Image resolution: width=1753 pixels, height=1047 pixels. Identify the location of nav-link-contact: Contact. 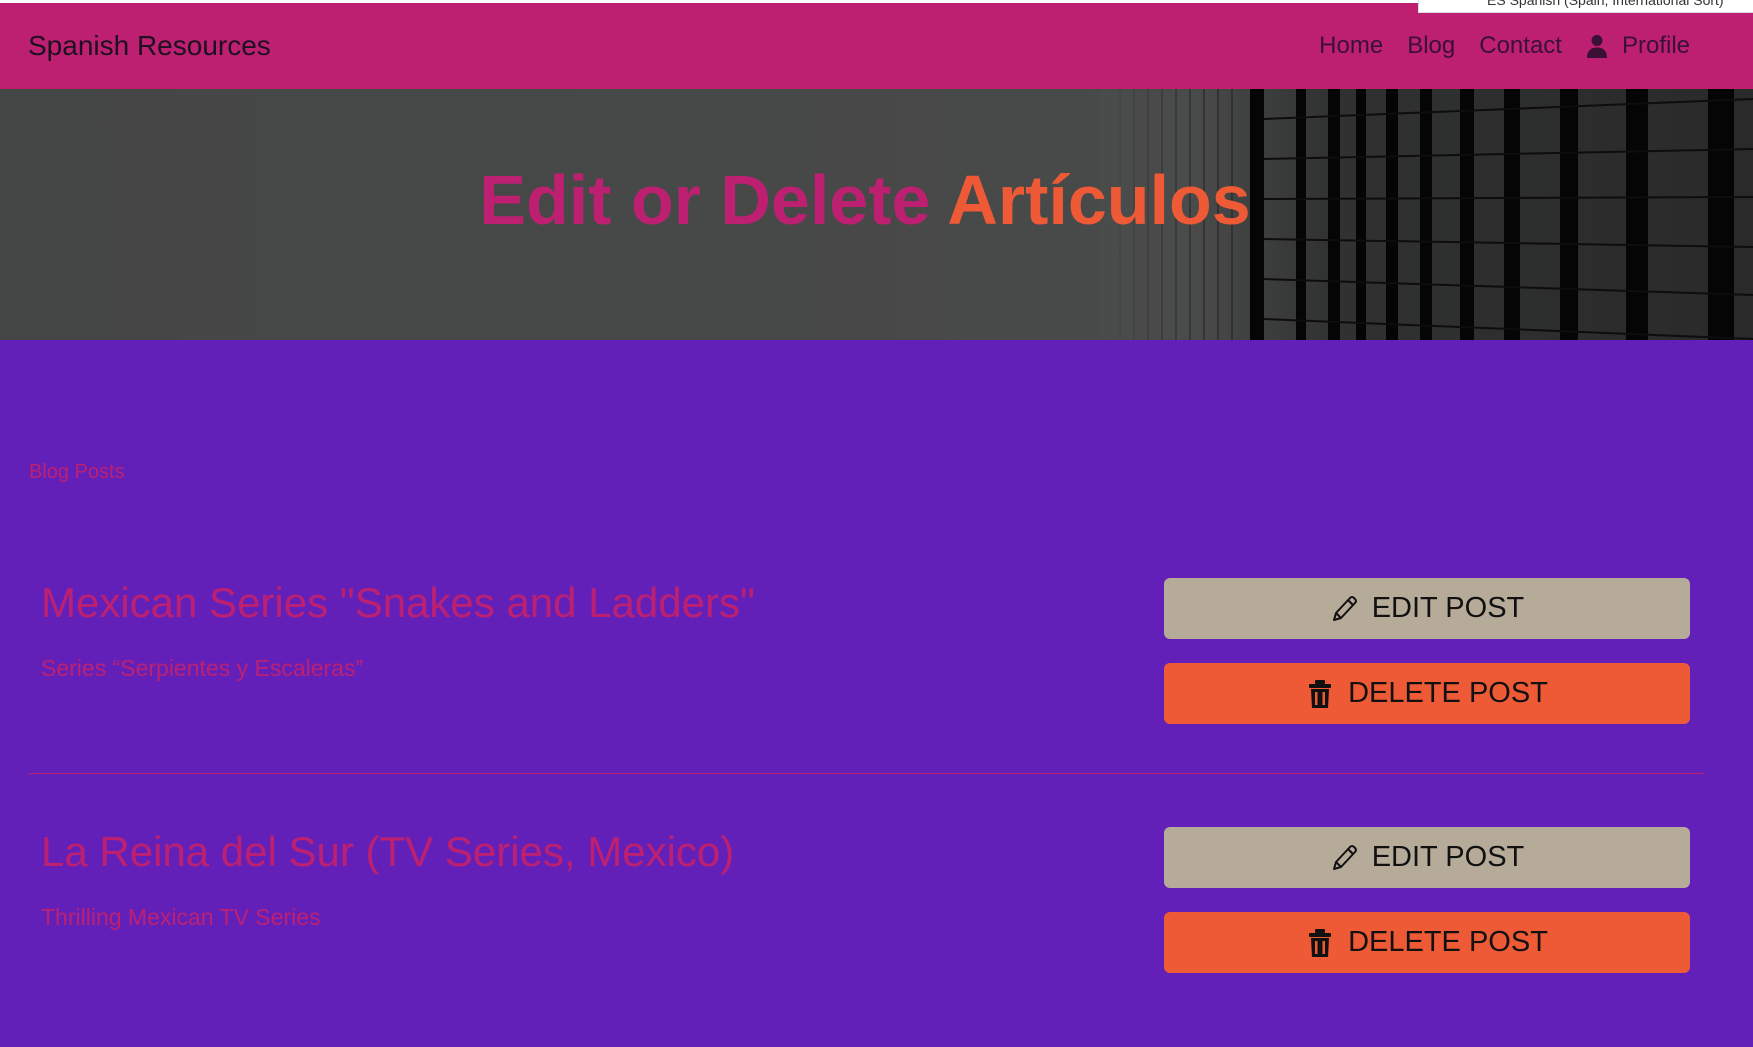
(1520, 46).